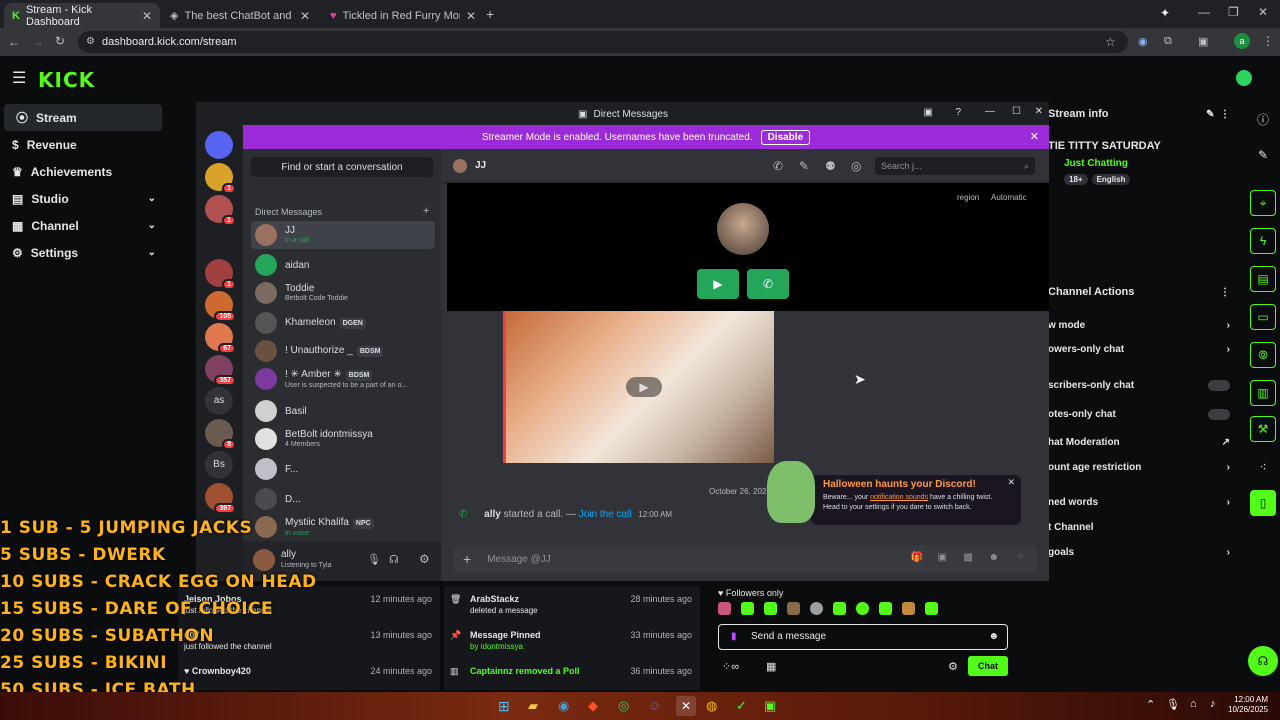 Image resolution: width=1280 pixels, height=720 pixels. I want to click on action-row: t Channel, so click(1139, 527).